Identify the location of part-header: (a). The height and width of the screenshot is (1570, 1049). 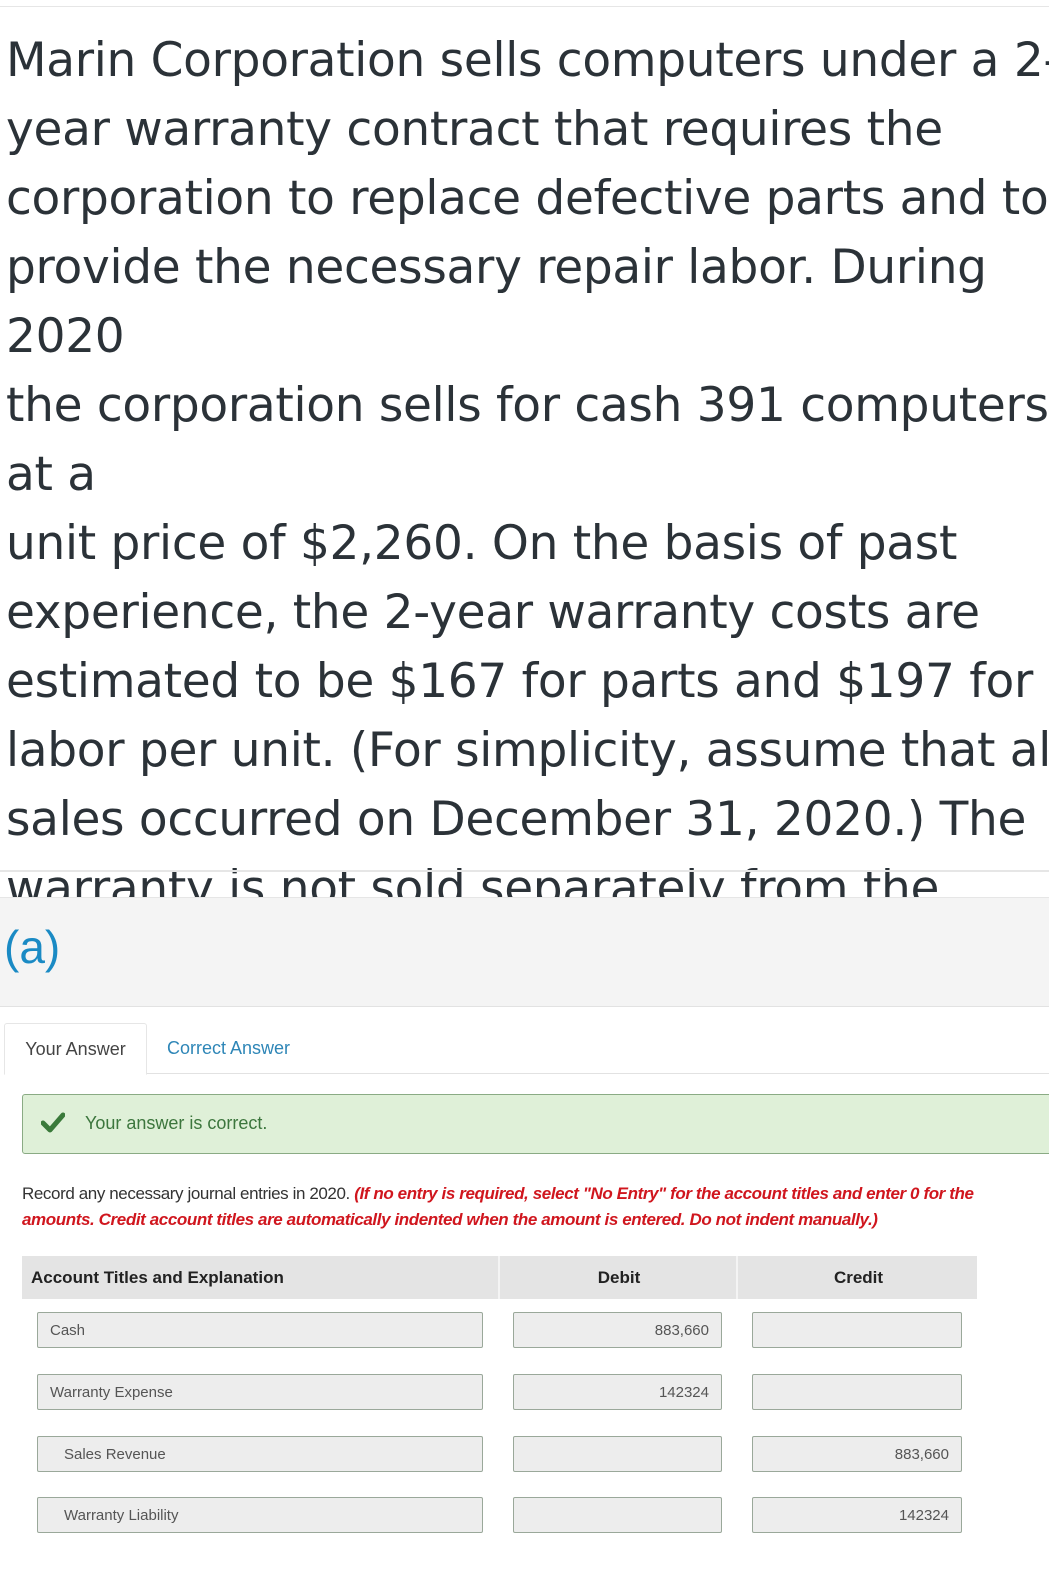
(524, 952).